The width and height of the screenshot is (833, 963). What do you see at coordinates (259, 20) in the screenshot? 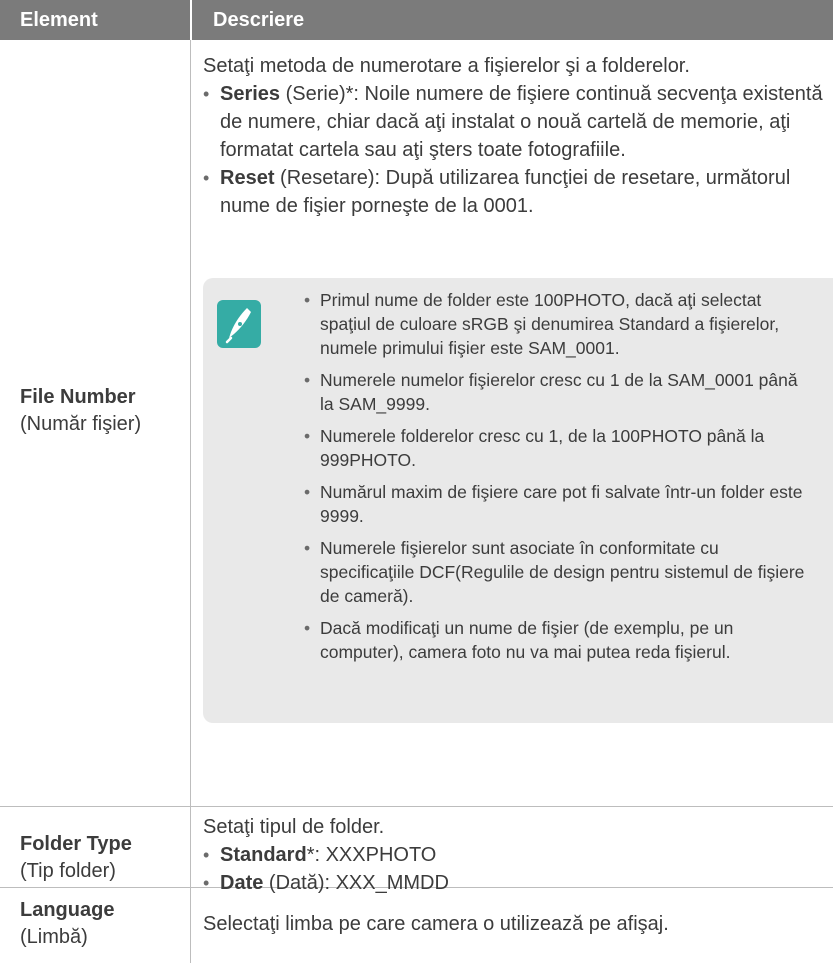
I see `header-description: Descriere` at bounding box center [259, 20].